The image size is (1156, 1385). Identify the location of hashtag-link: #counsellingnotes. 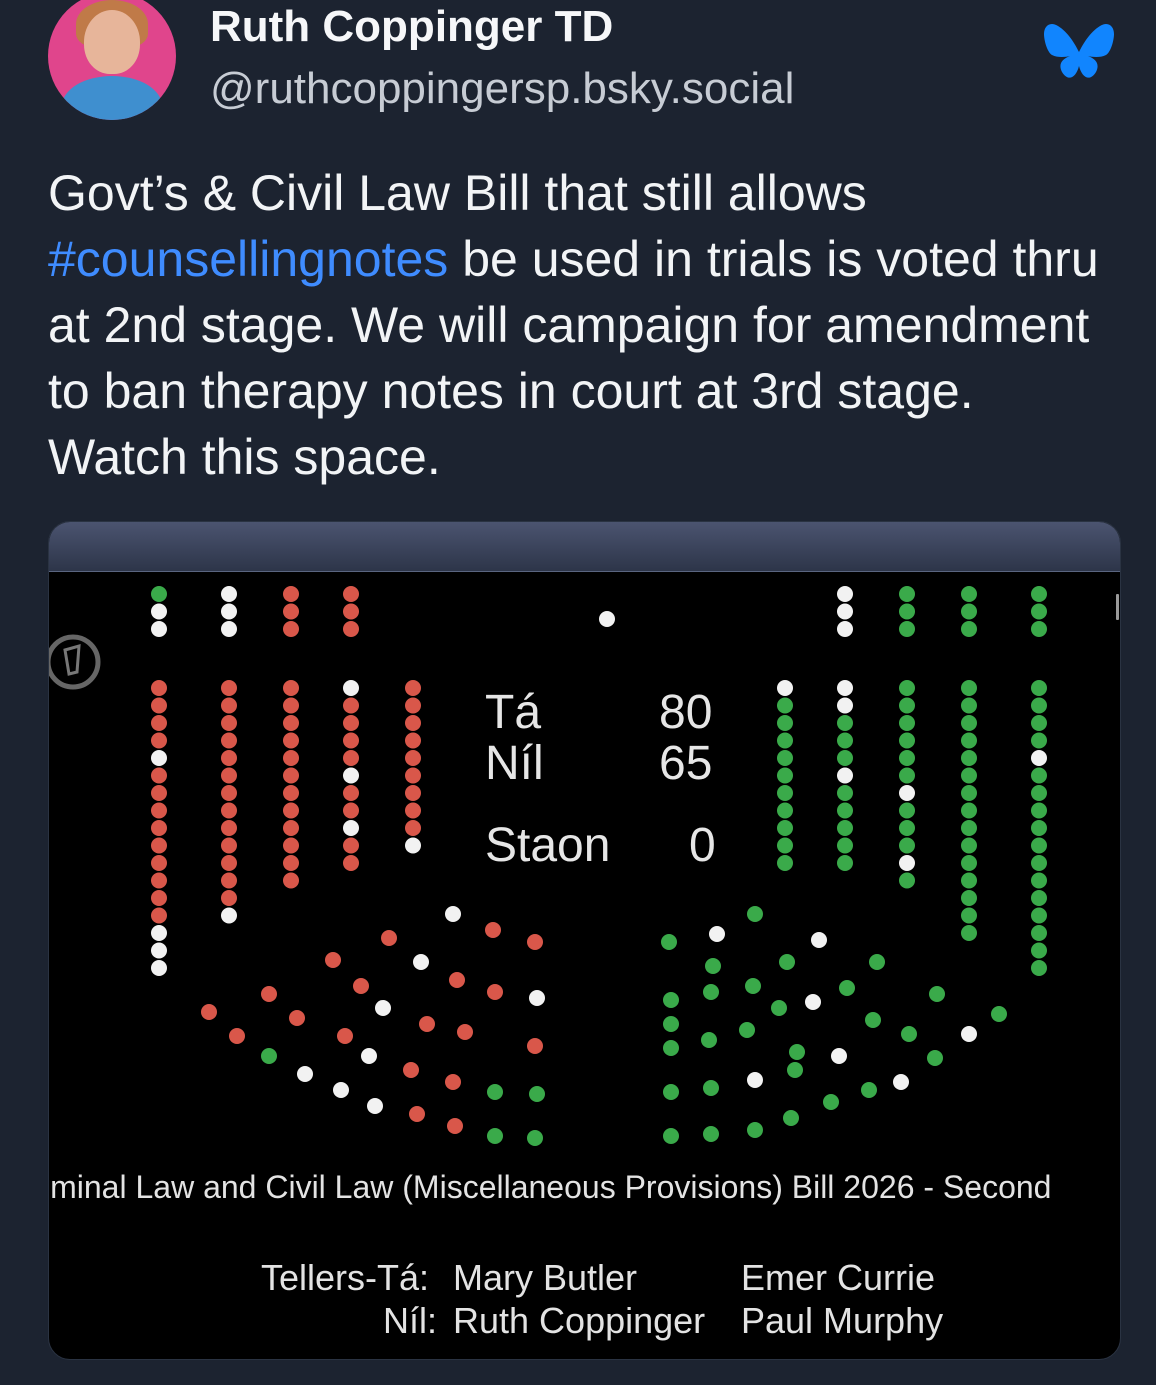
(248, 259).